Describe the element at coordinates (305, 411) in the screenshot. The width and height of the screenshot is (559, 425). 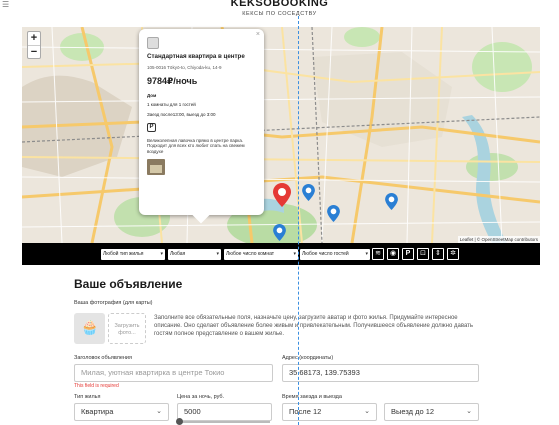
I see `checkin-select-value: После 12` at that location.